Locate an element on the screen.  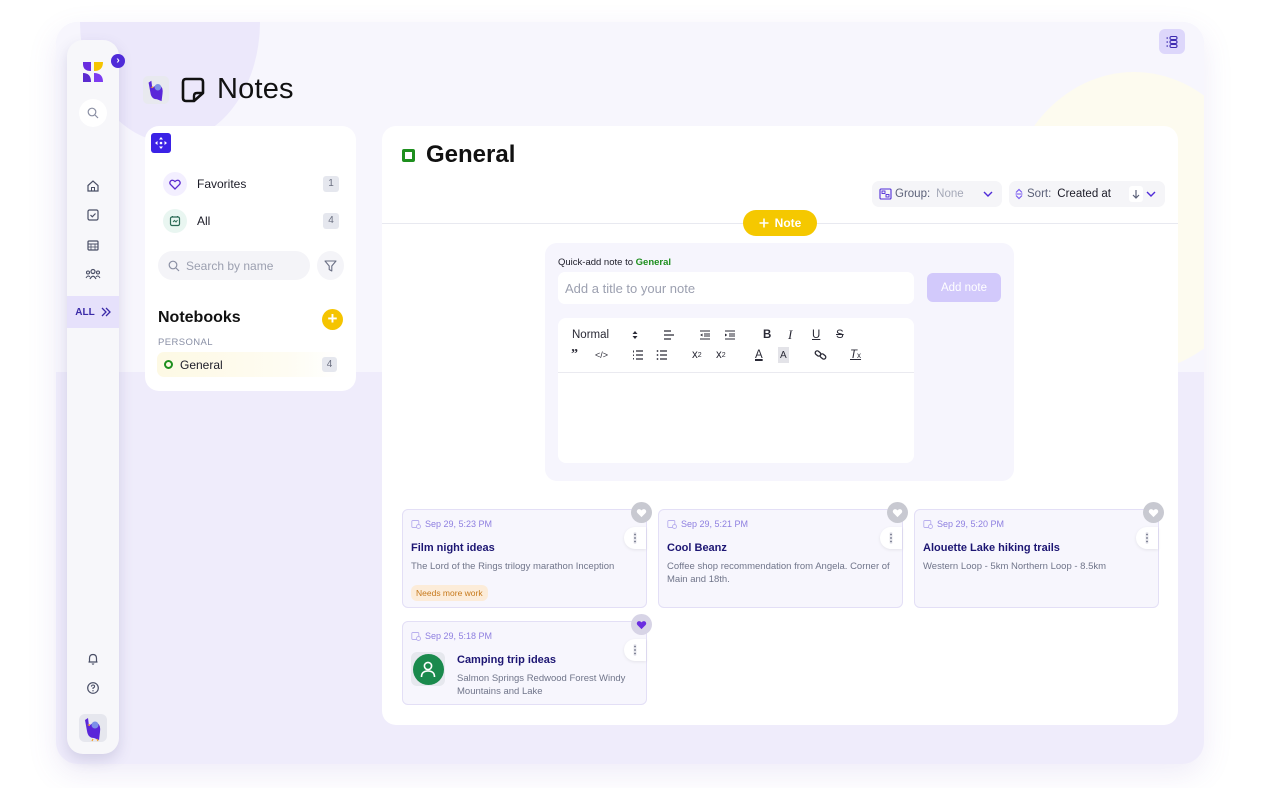
sort-icon is located at coordinates (1019, 194).